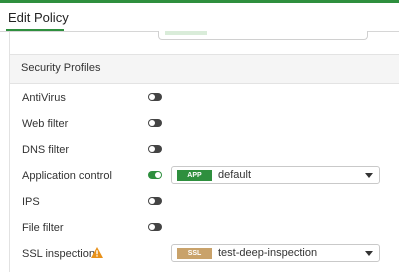 This screenshot has height=272, width=399. What do you see at coordinates (268, 253) in the screenshot?
I see `ssl-inspection-profile-value: test-deep-inspection` at bounding box center [268, 253].